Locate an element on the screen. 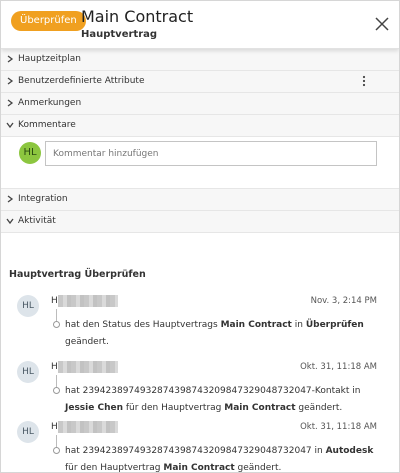  section-label: Kommentare is located at coordinates (47, 125).